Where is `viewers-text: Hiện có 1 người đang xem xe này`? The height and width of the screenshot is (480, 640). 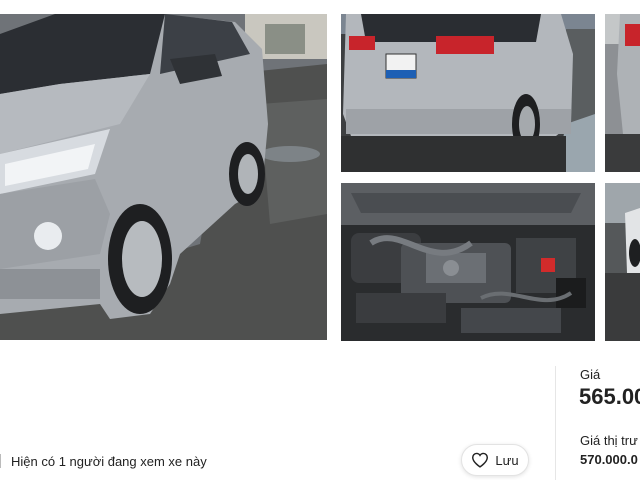
viewers-text: Hiện có 1 người đang xem xe này is located at coordinates (109, 461).